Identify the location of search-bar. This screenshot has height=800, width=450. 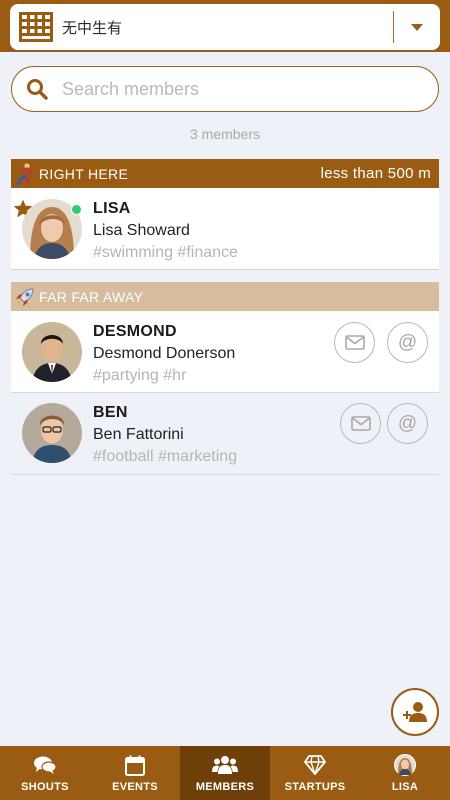
(225, 89).